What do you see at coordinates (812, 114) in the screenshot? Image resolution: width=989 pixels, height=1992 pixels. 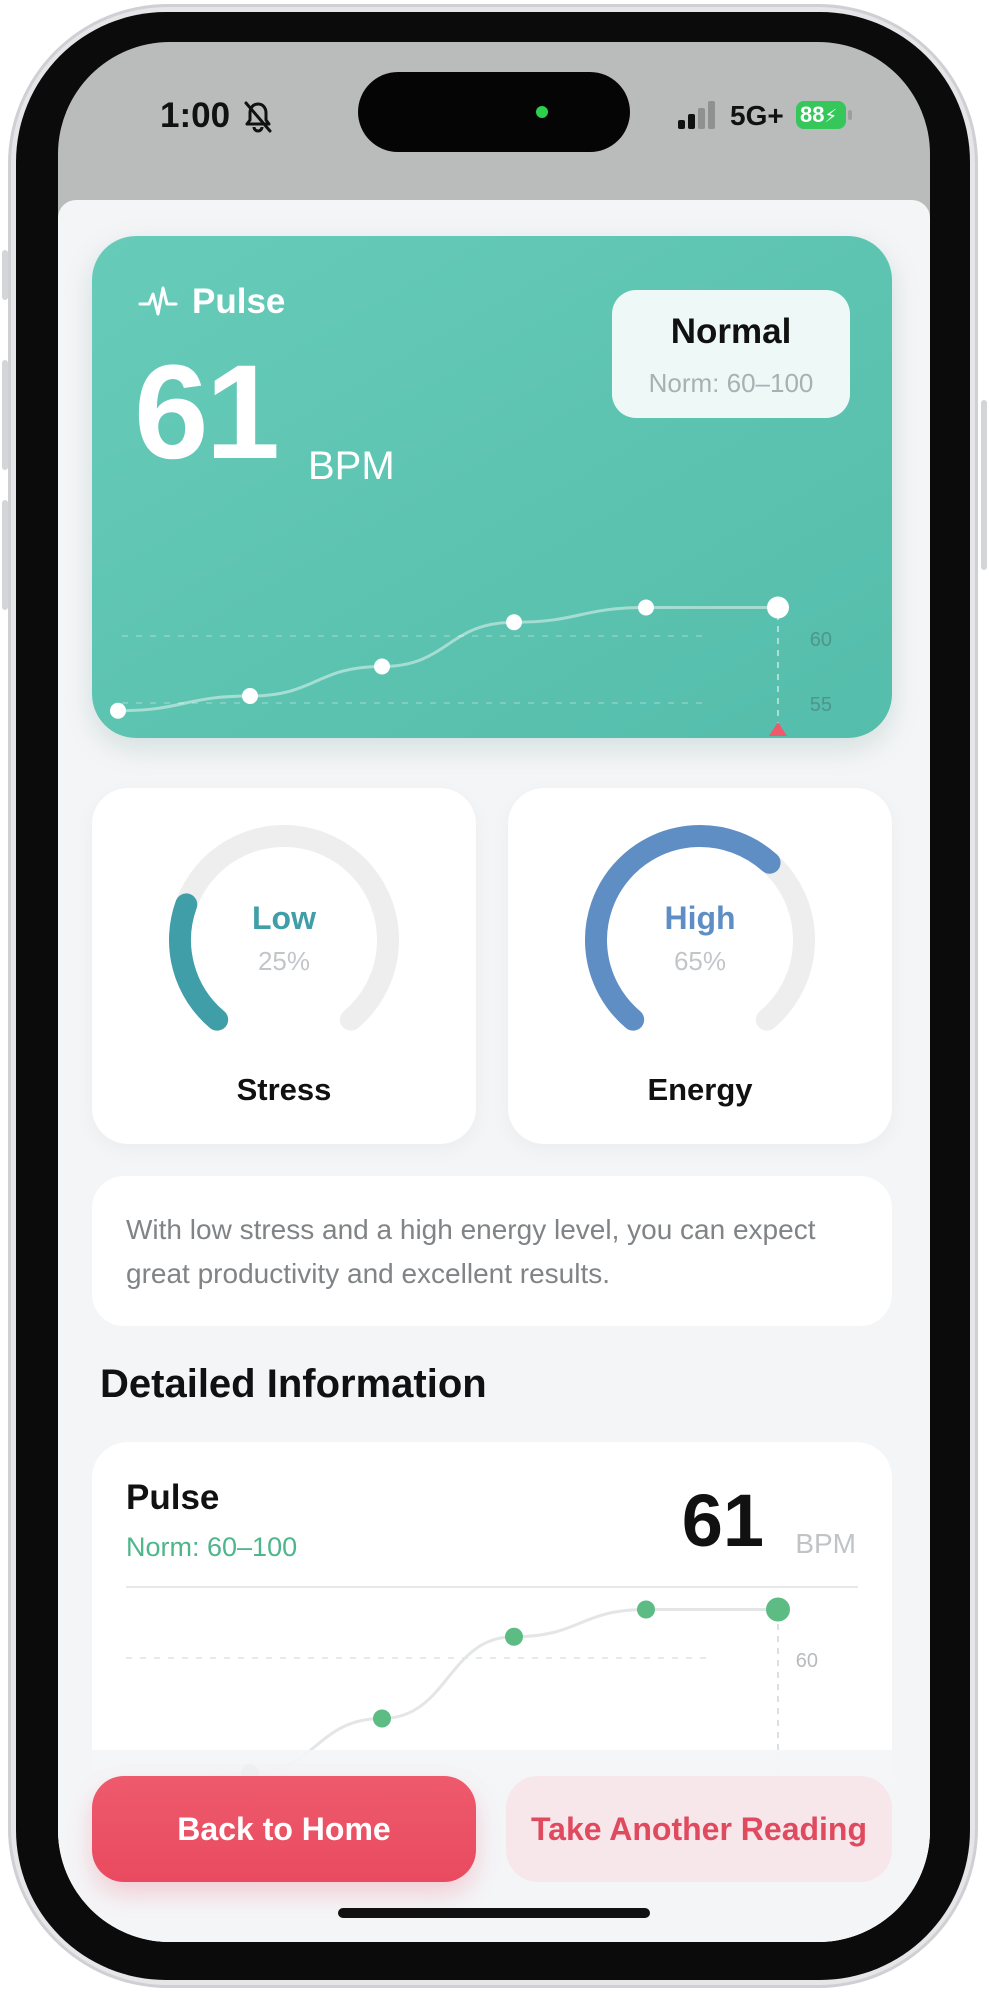 I see `battery-level: 88` at bounding box center [812, 114].